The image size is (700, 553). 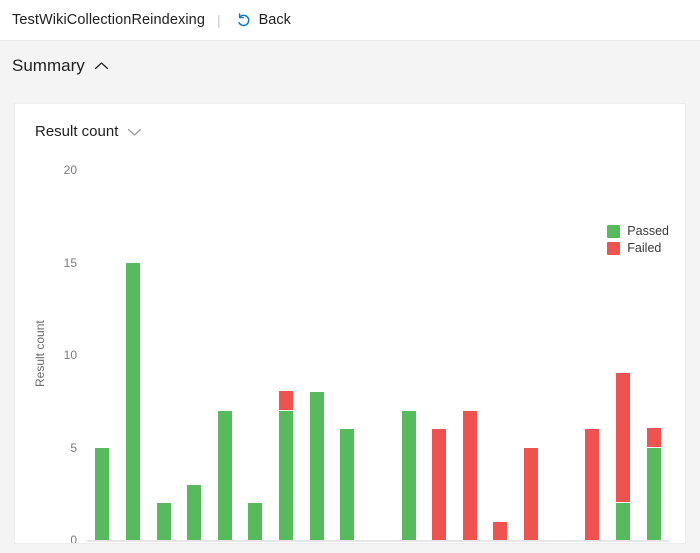 I want to click on summary-section-header: Summary, so click(x=350, y=66).